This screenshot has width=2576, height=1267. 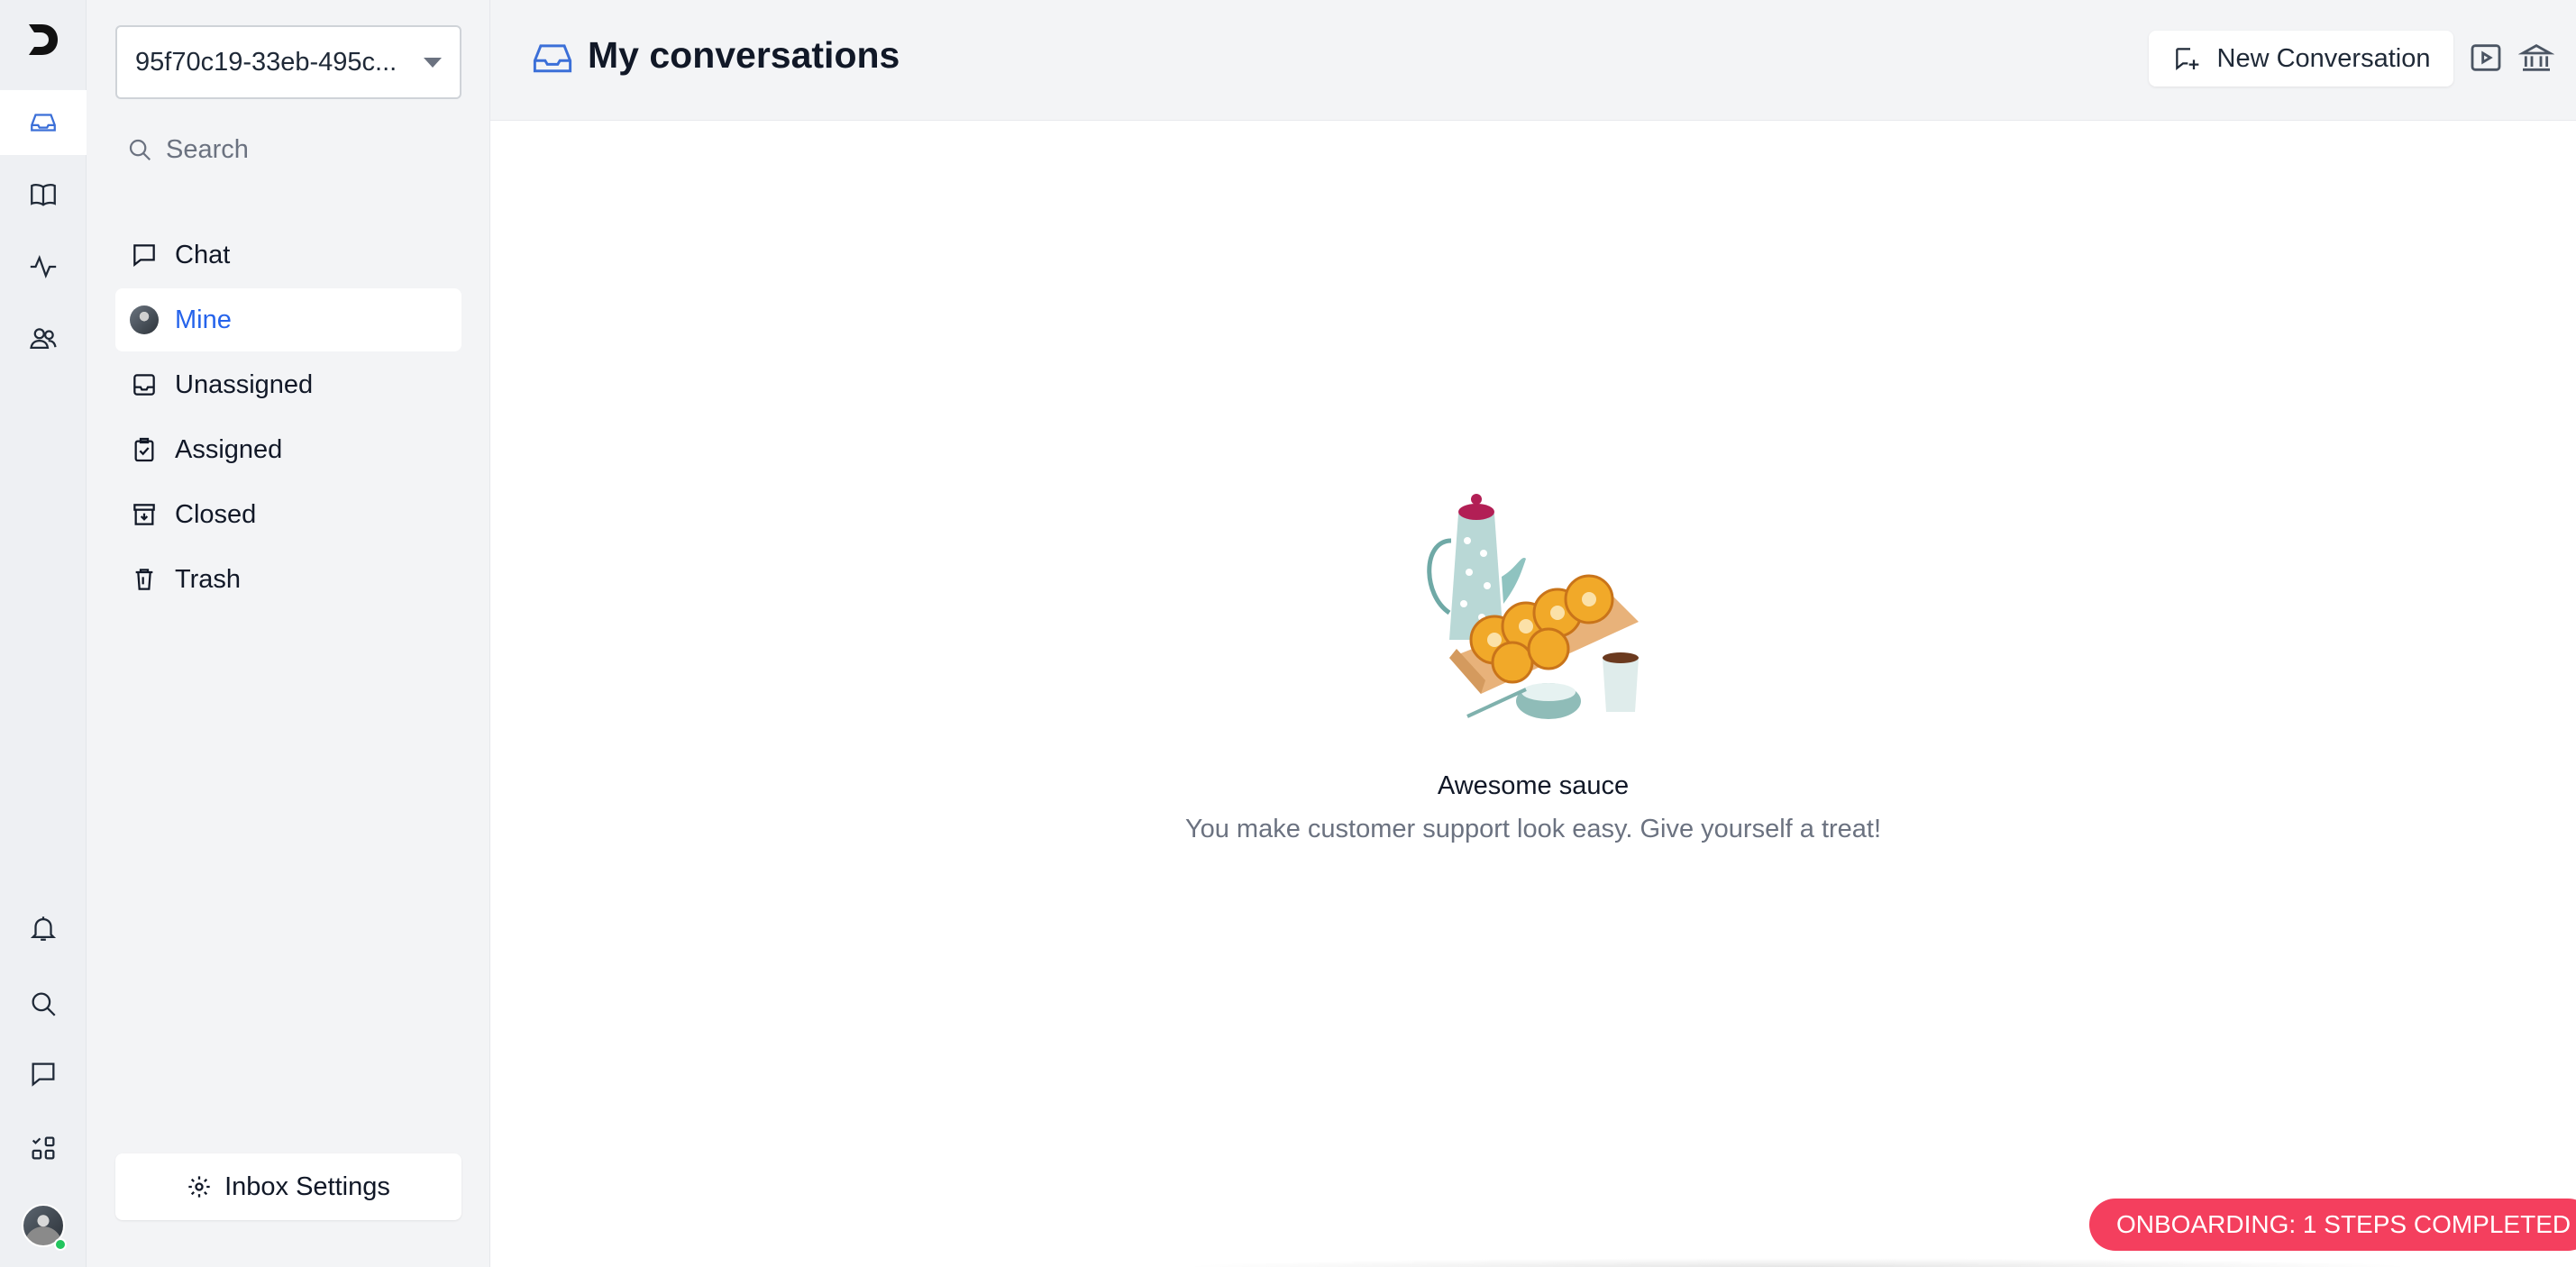 I want to click on main-header: My conversations New Conversation, so click(x=1533, y=61).